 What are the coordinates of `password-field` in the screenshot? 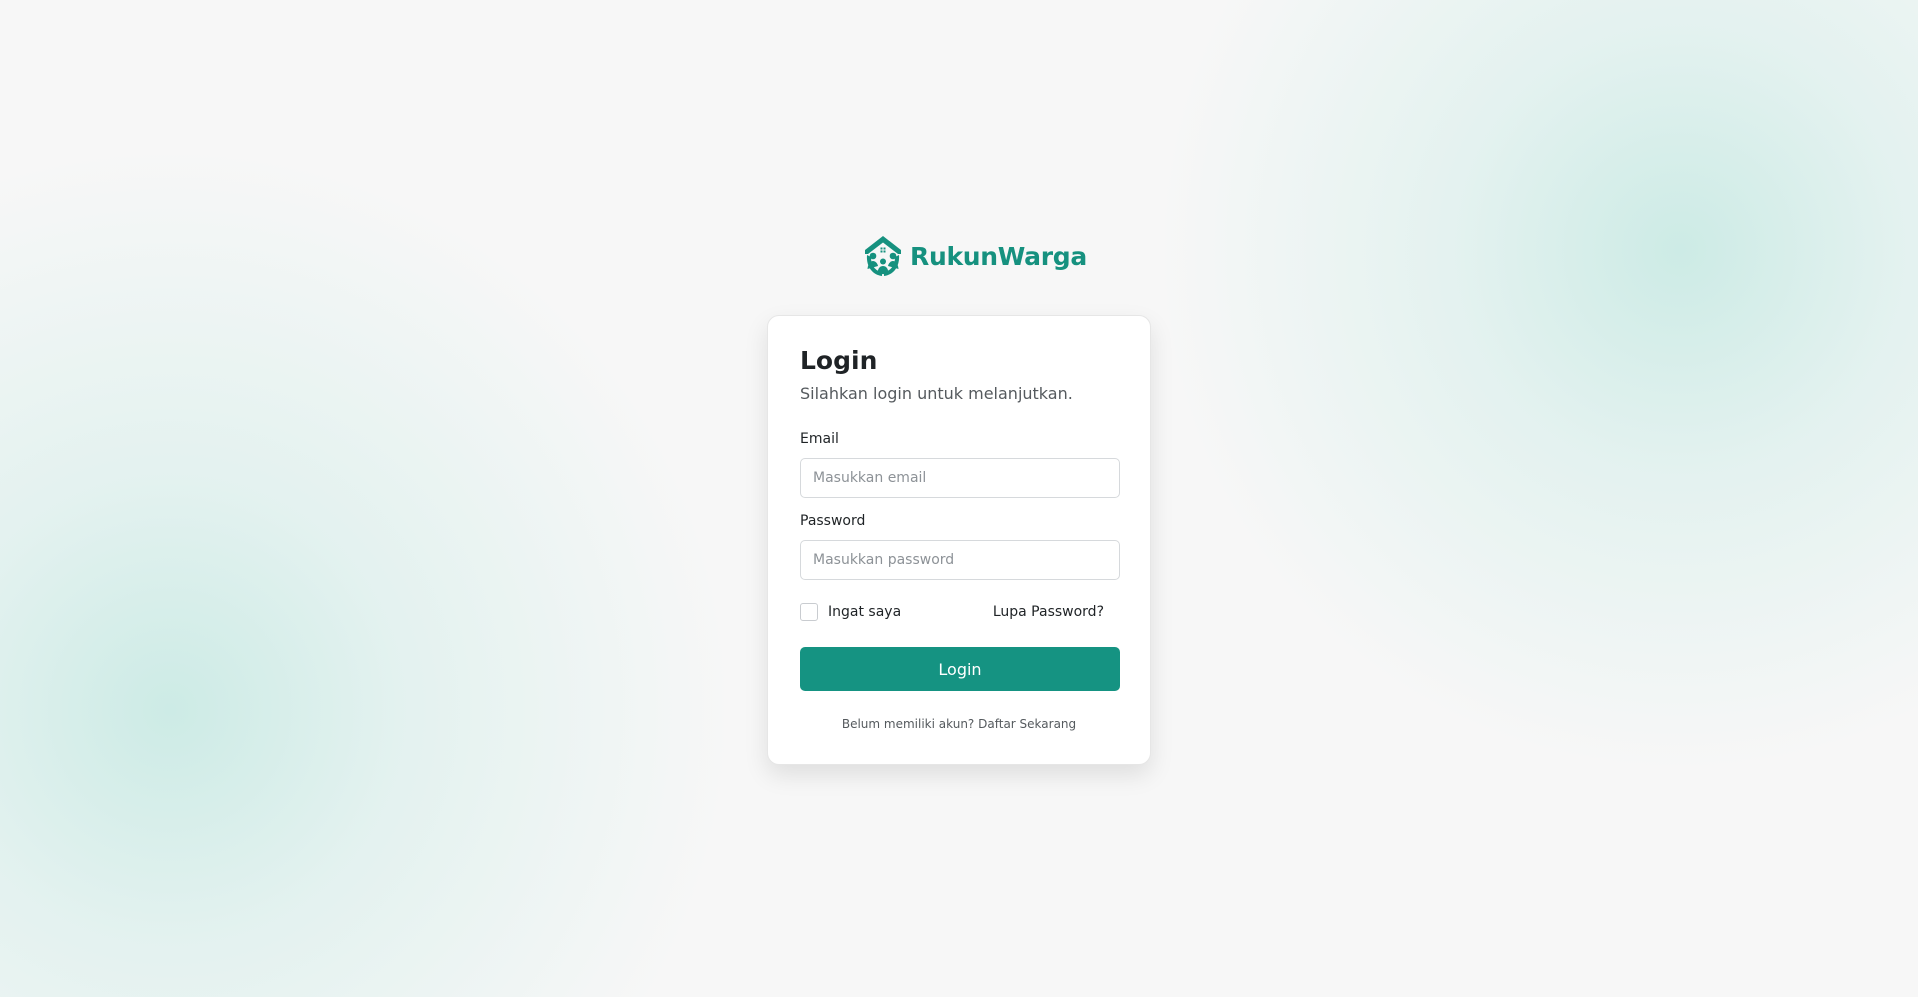 It's located at (960, 560).